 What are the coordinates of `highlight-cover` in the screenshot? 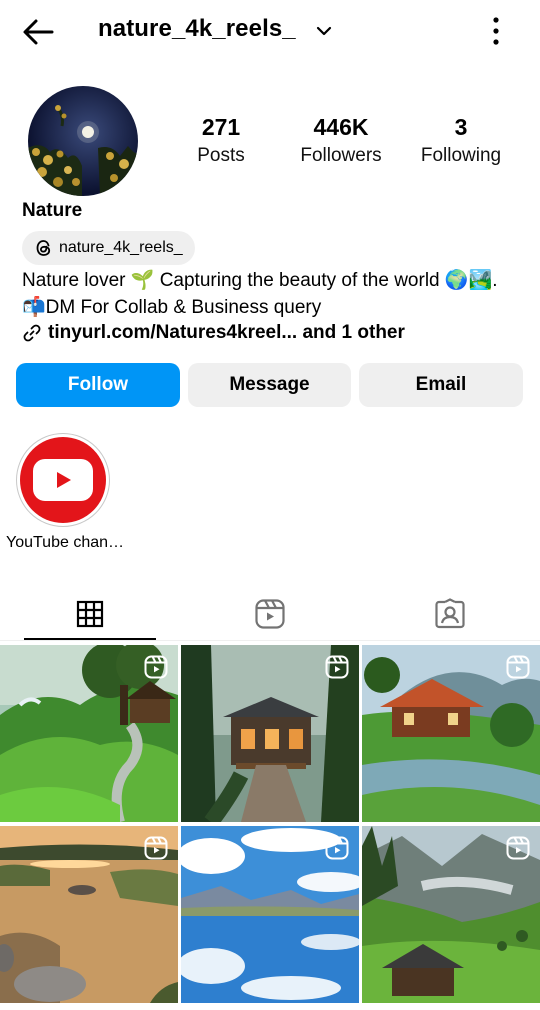 It's located at (63, 480).